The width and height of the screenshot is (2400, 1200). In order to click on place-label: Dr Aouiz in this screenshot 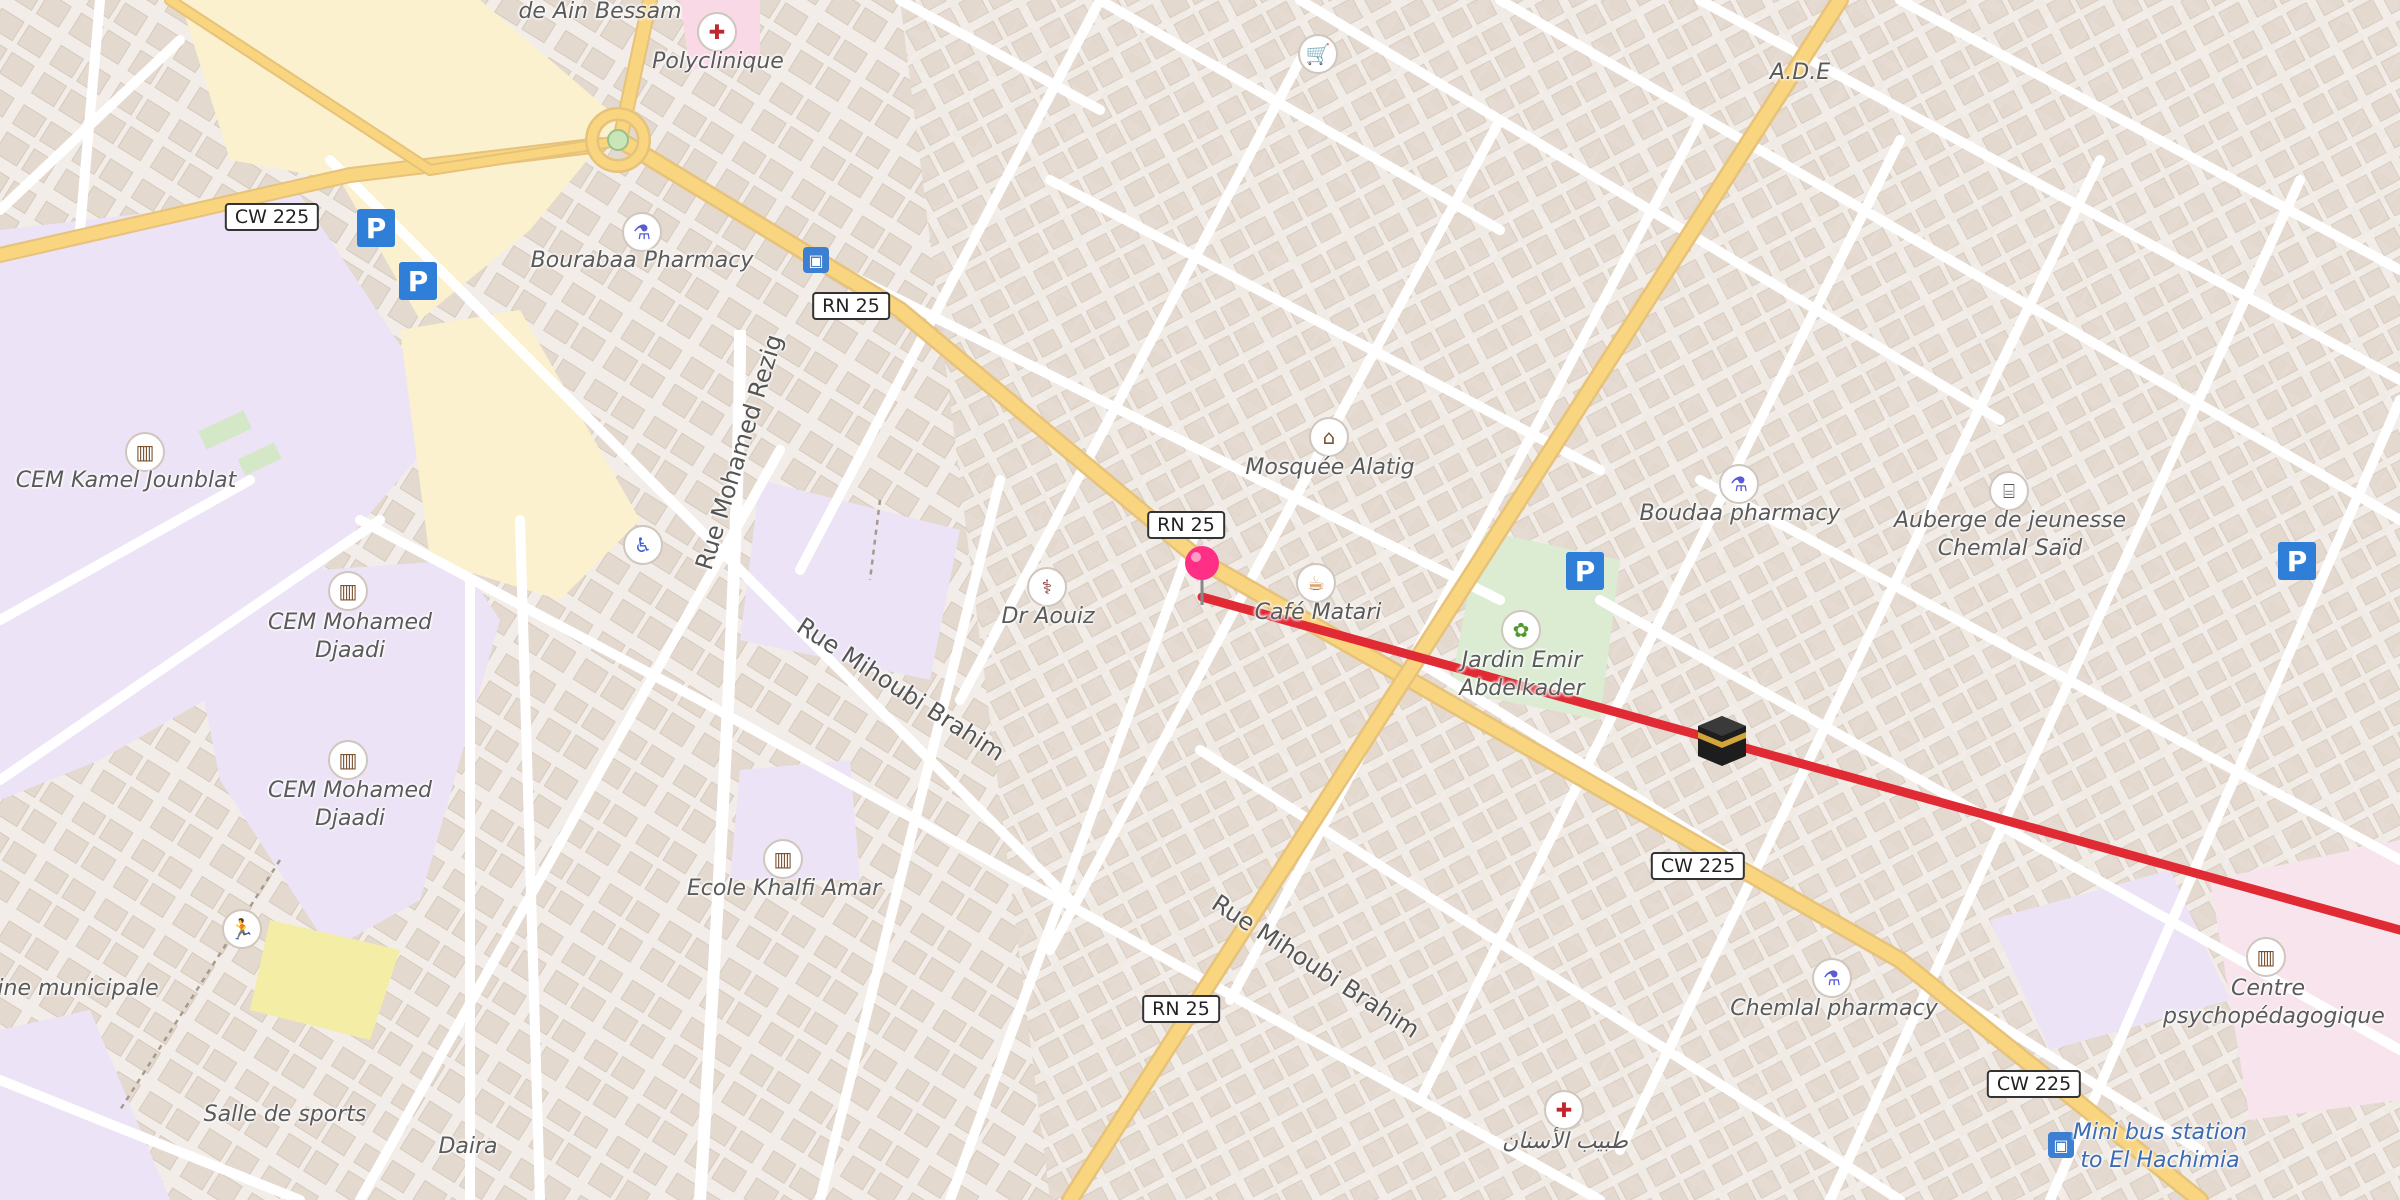, I will do `click(1048, 616)`.